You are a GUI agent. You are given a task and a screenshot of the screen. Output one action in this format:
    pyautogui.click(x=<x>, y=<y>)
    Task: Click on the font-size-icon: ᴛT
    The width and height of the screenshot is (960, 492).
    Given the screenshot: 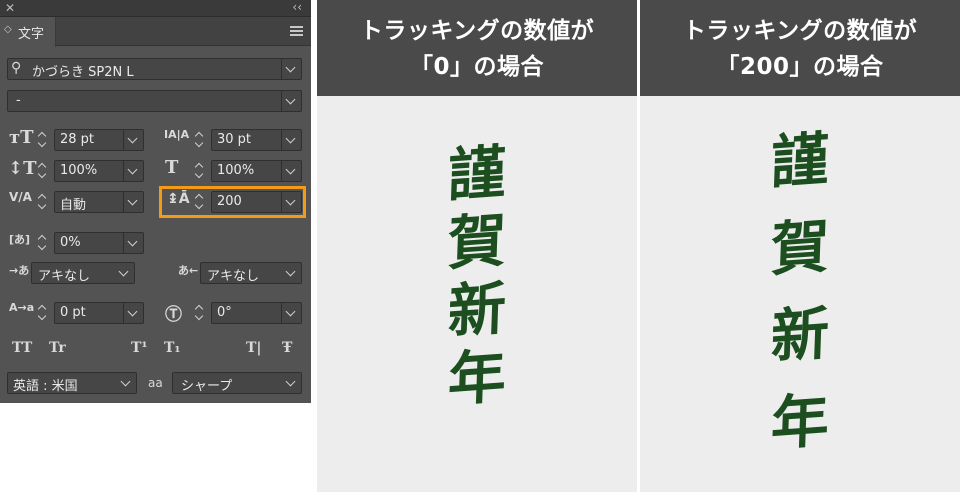 What is the action you would take?
    pyautogui.click(x=21, y=137)
    